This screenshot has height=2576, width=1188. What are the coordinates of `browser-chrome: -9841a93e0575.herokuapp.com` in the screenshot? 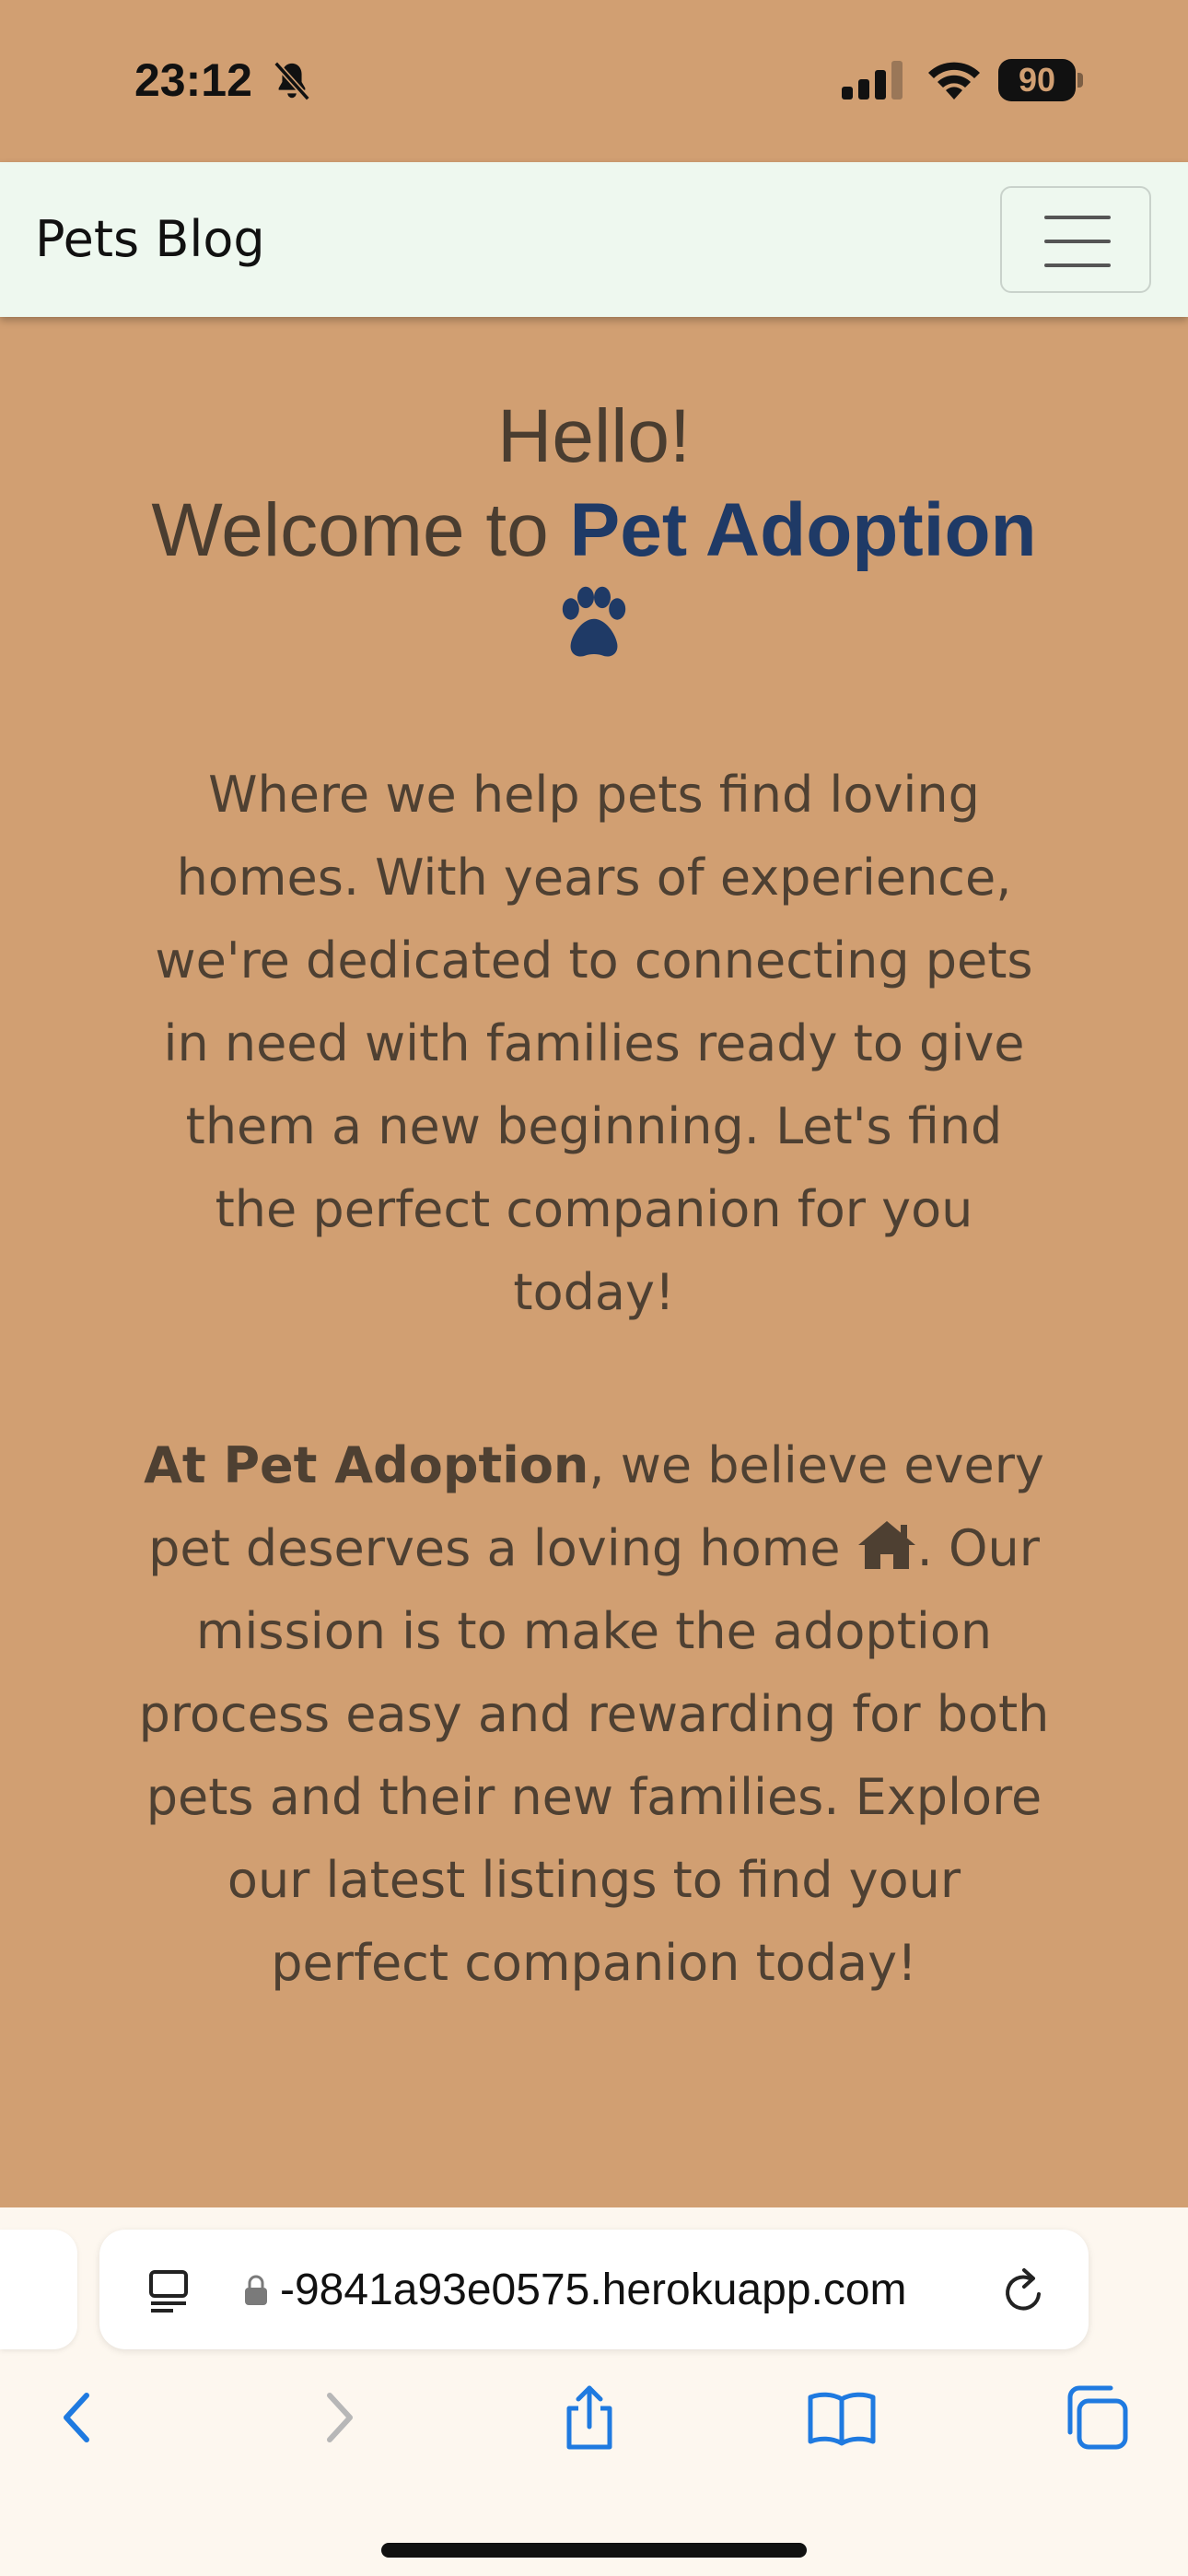 It's located at (594, 2391).